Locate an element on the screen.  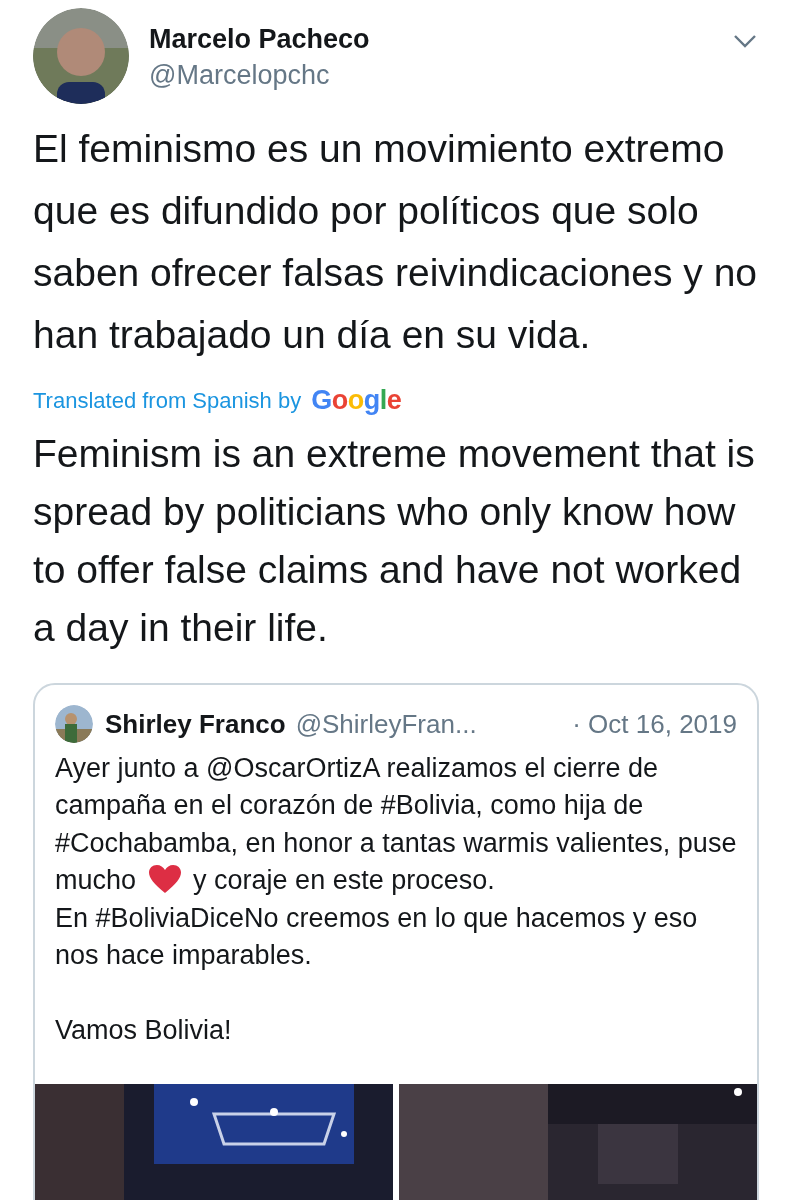
author-name: Marcelo Pacheco is located at coordinates (441, 39).